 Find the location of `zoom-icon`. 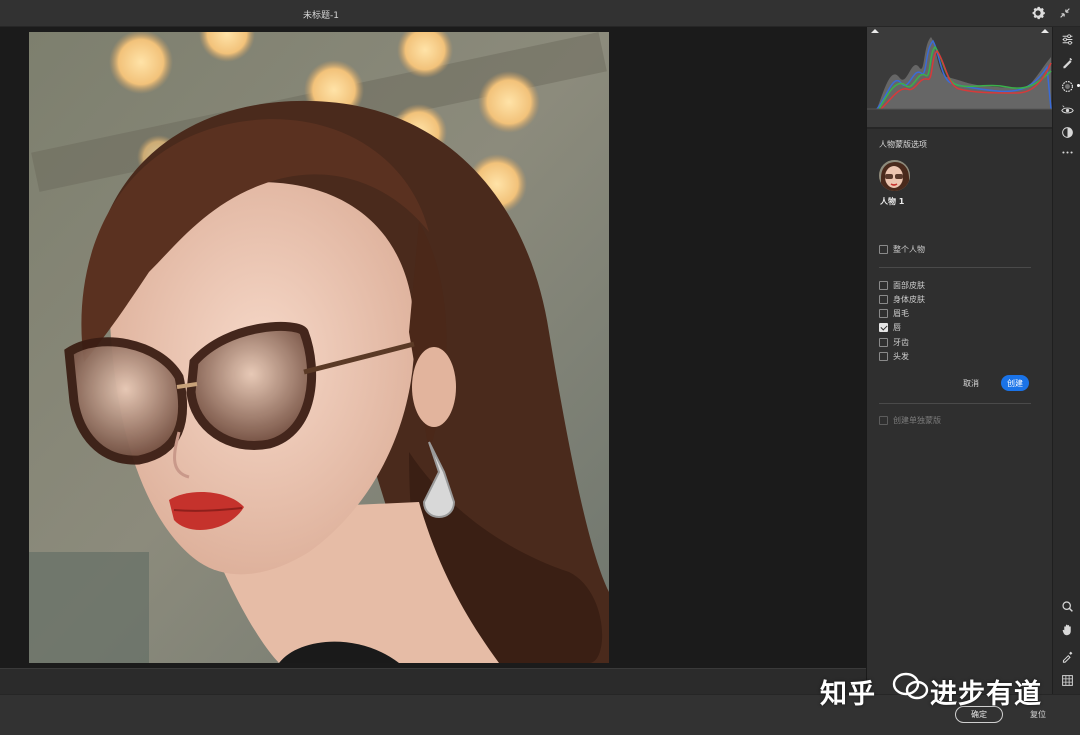

zoom-icon is located at coordinates (1067, 606).